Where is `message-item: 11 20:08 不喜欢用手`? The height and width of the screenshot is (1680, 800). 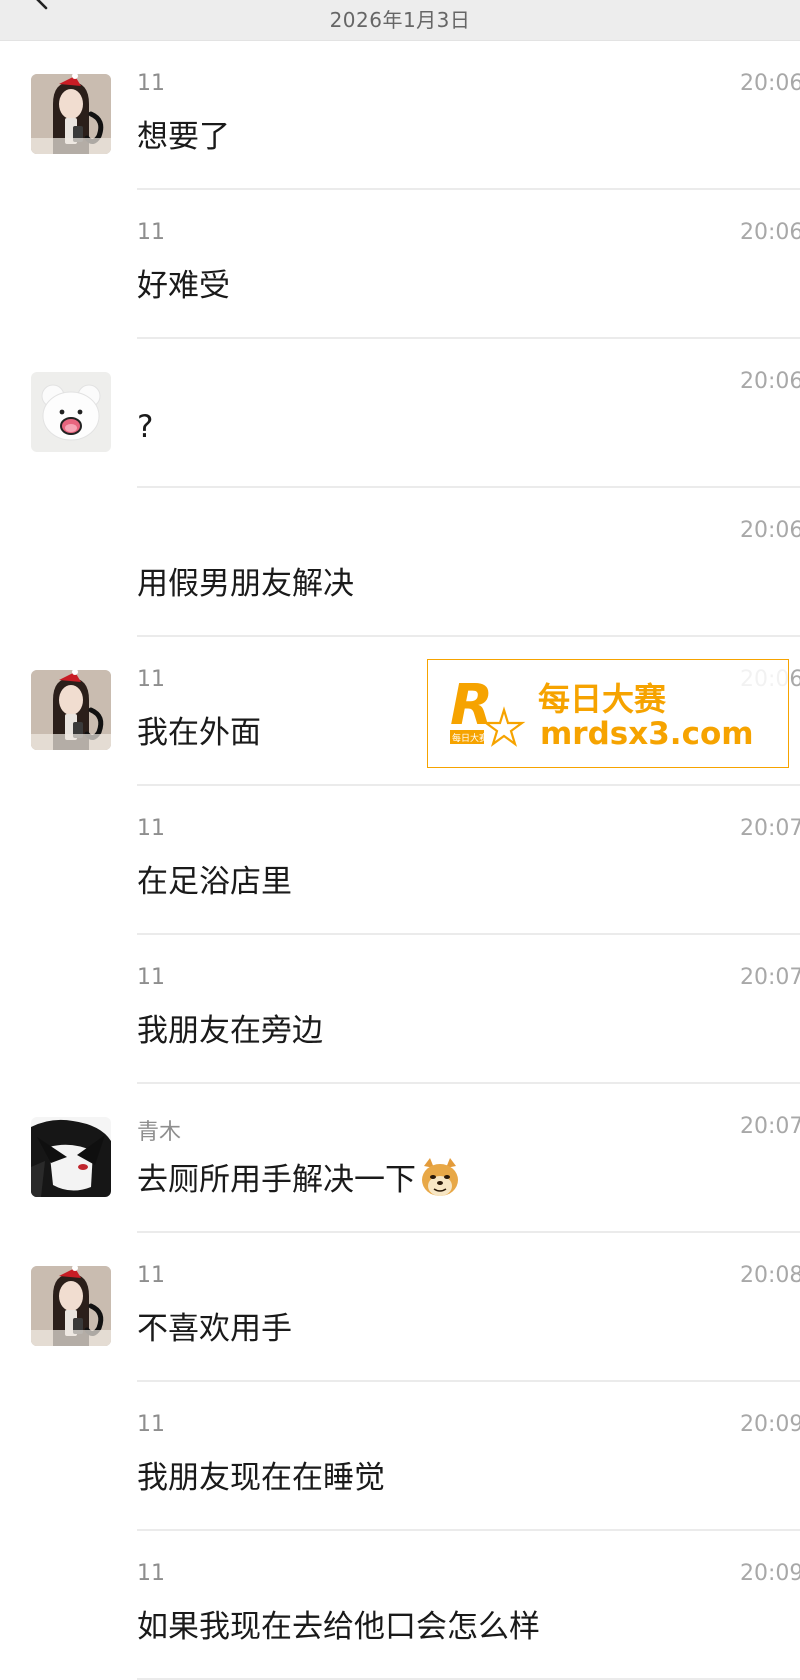
message-item: 11 20:08 不喜欢用手 is located at coordinates (400, 1307).